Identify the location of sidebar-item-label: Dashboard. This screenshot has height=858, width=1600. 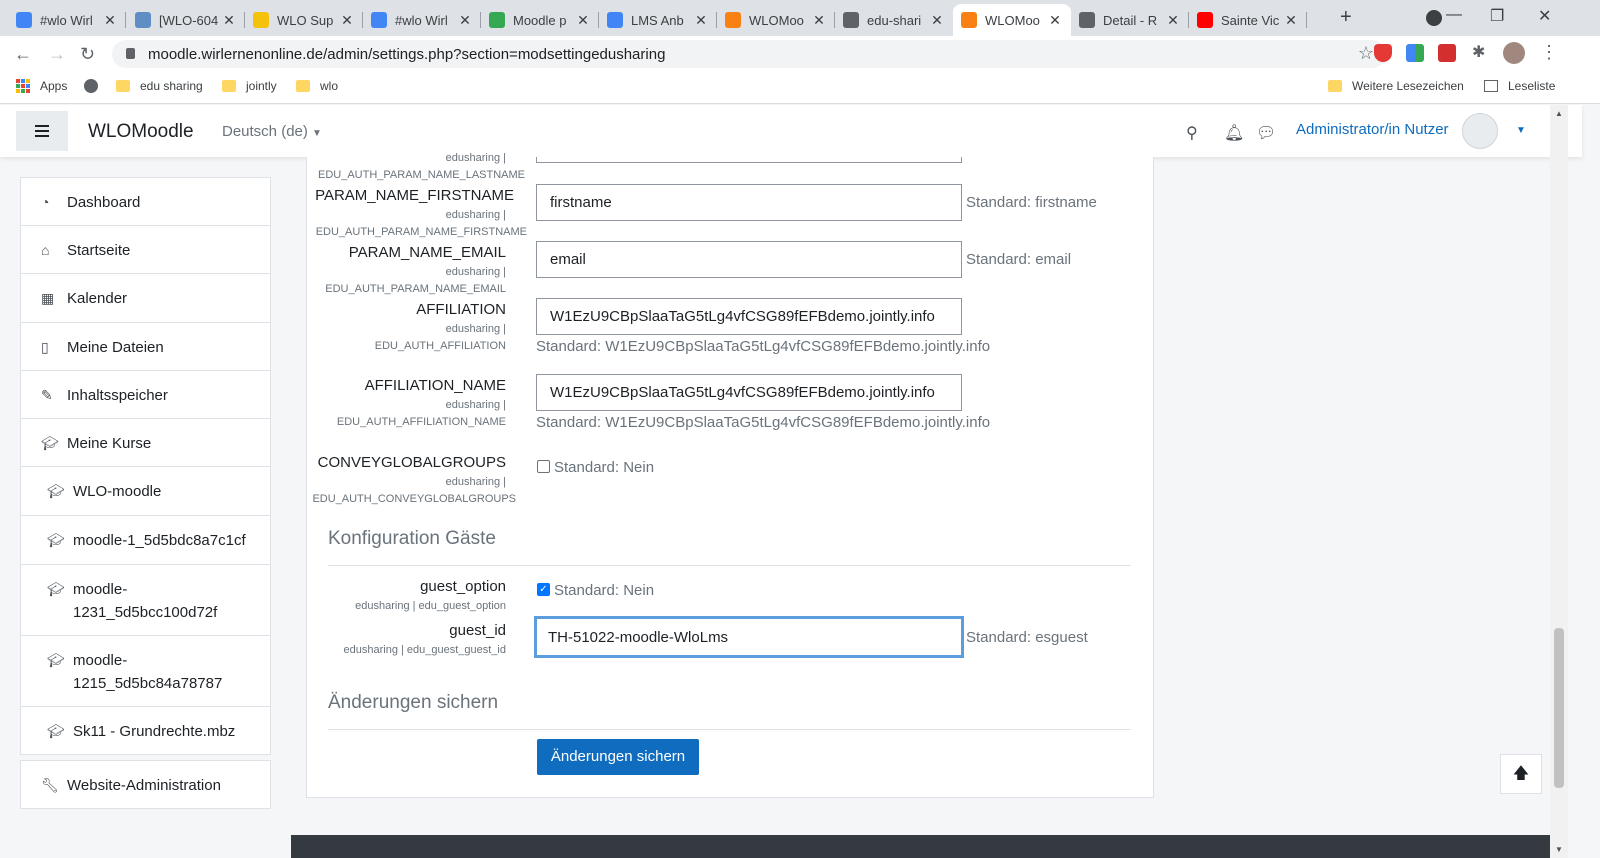
(104, 202).